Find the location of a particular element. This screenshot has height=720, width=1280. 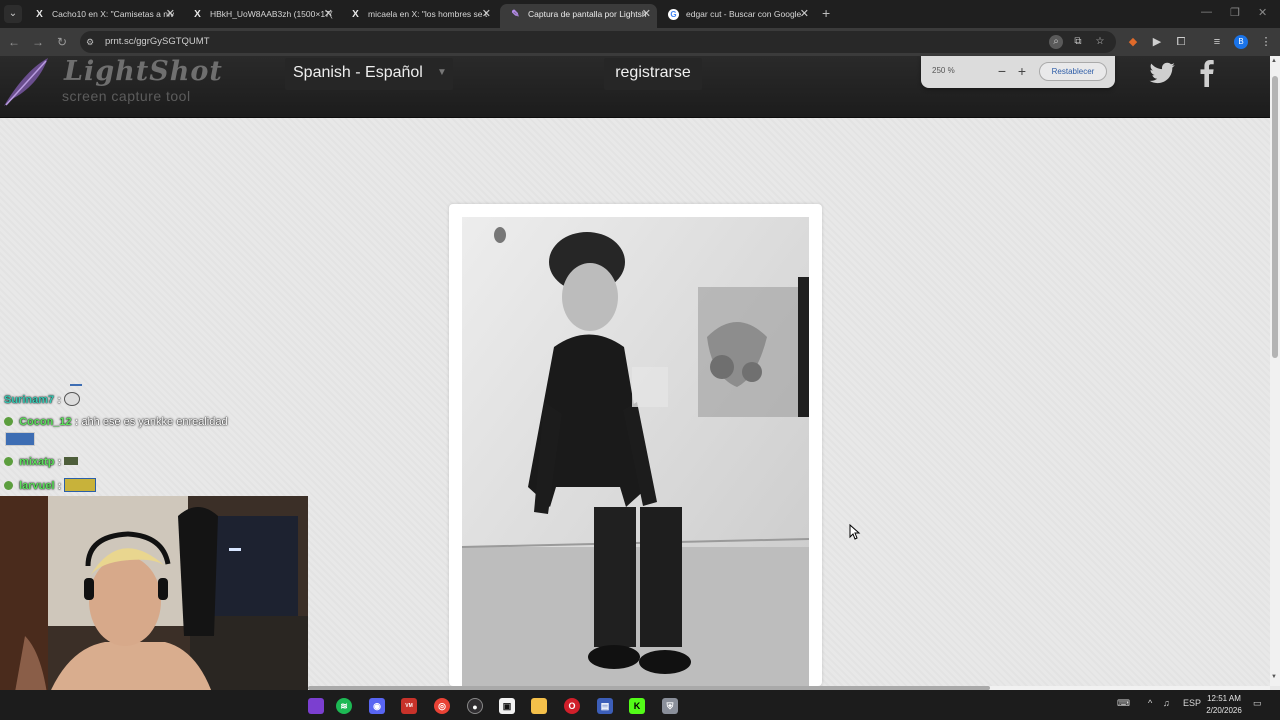

address-bar: ⚙ prnt.sc/ggrGySGTQUMT ⌕ ⧉ ☆ is located at coordinates (598, 42).